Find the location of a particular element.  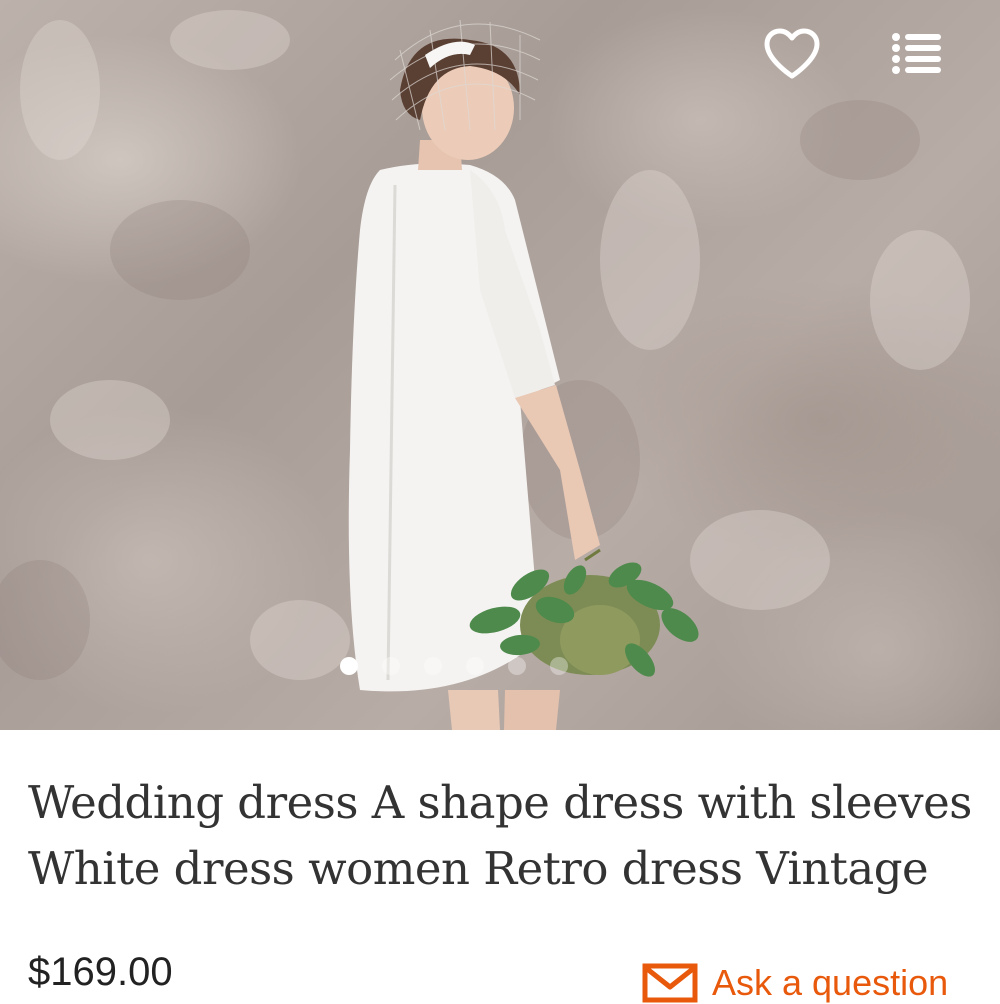

favorite-button is located at coordinates (792, 54).